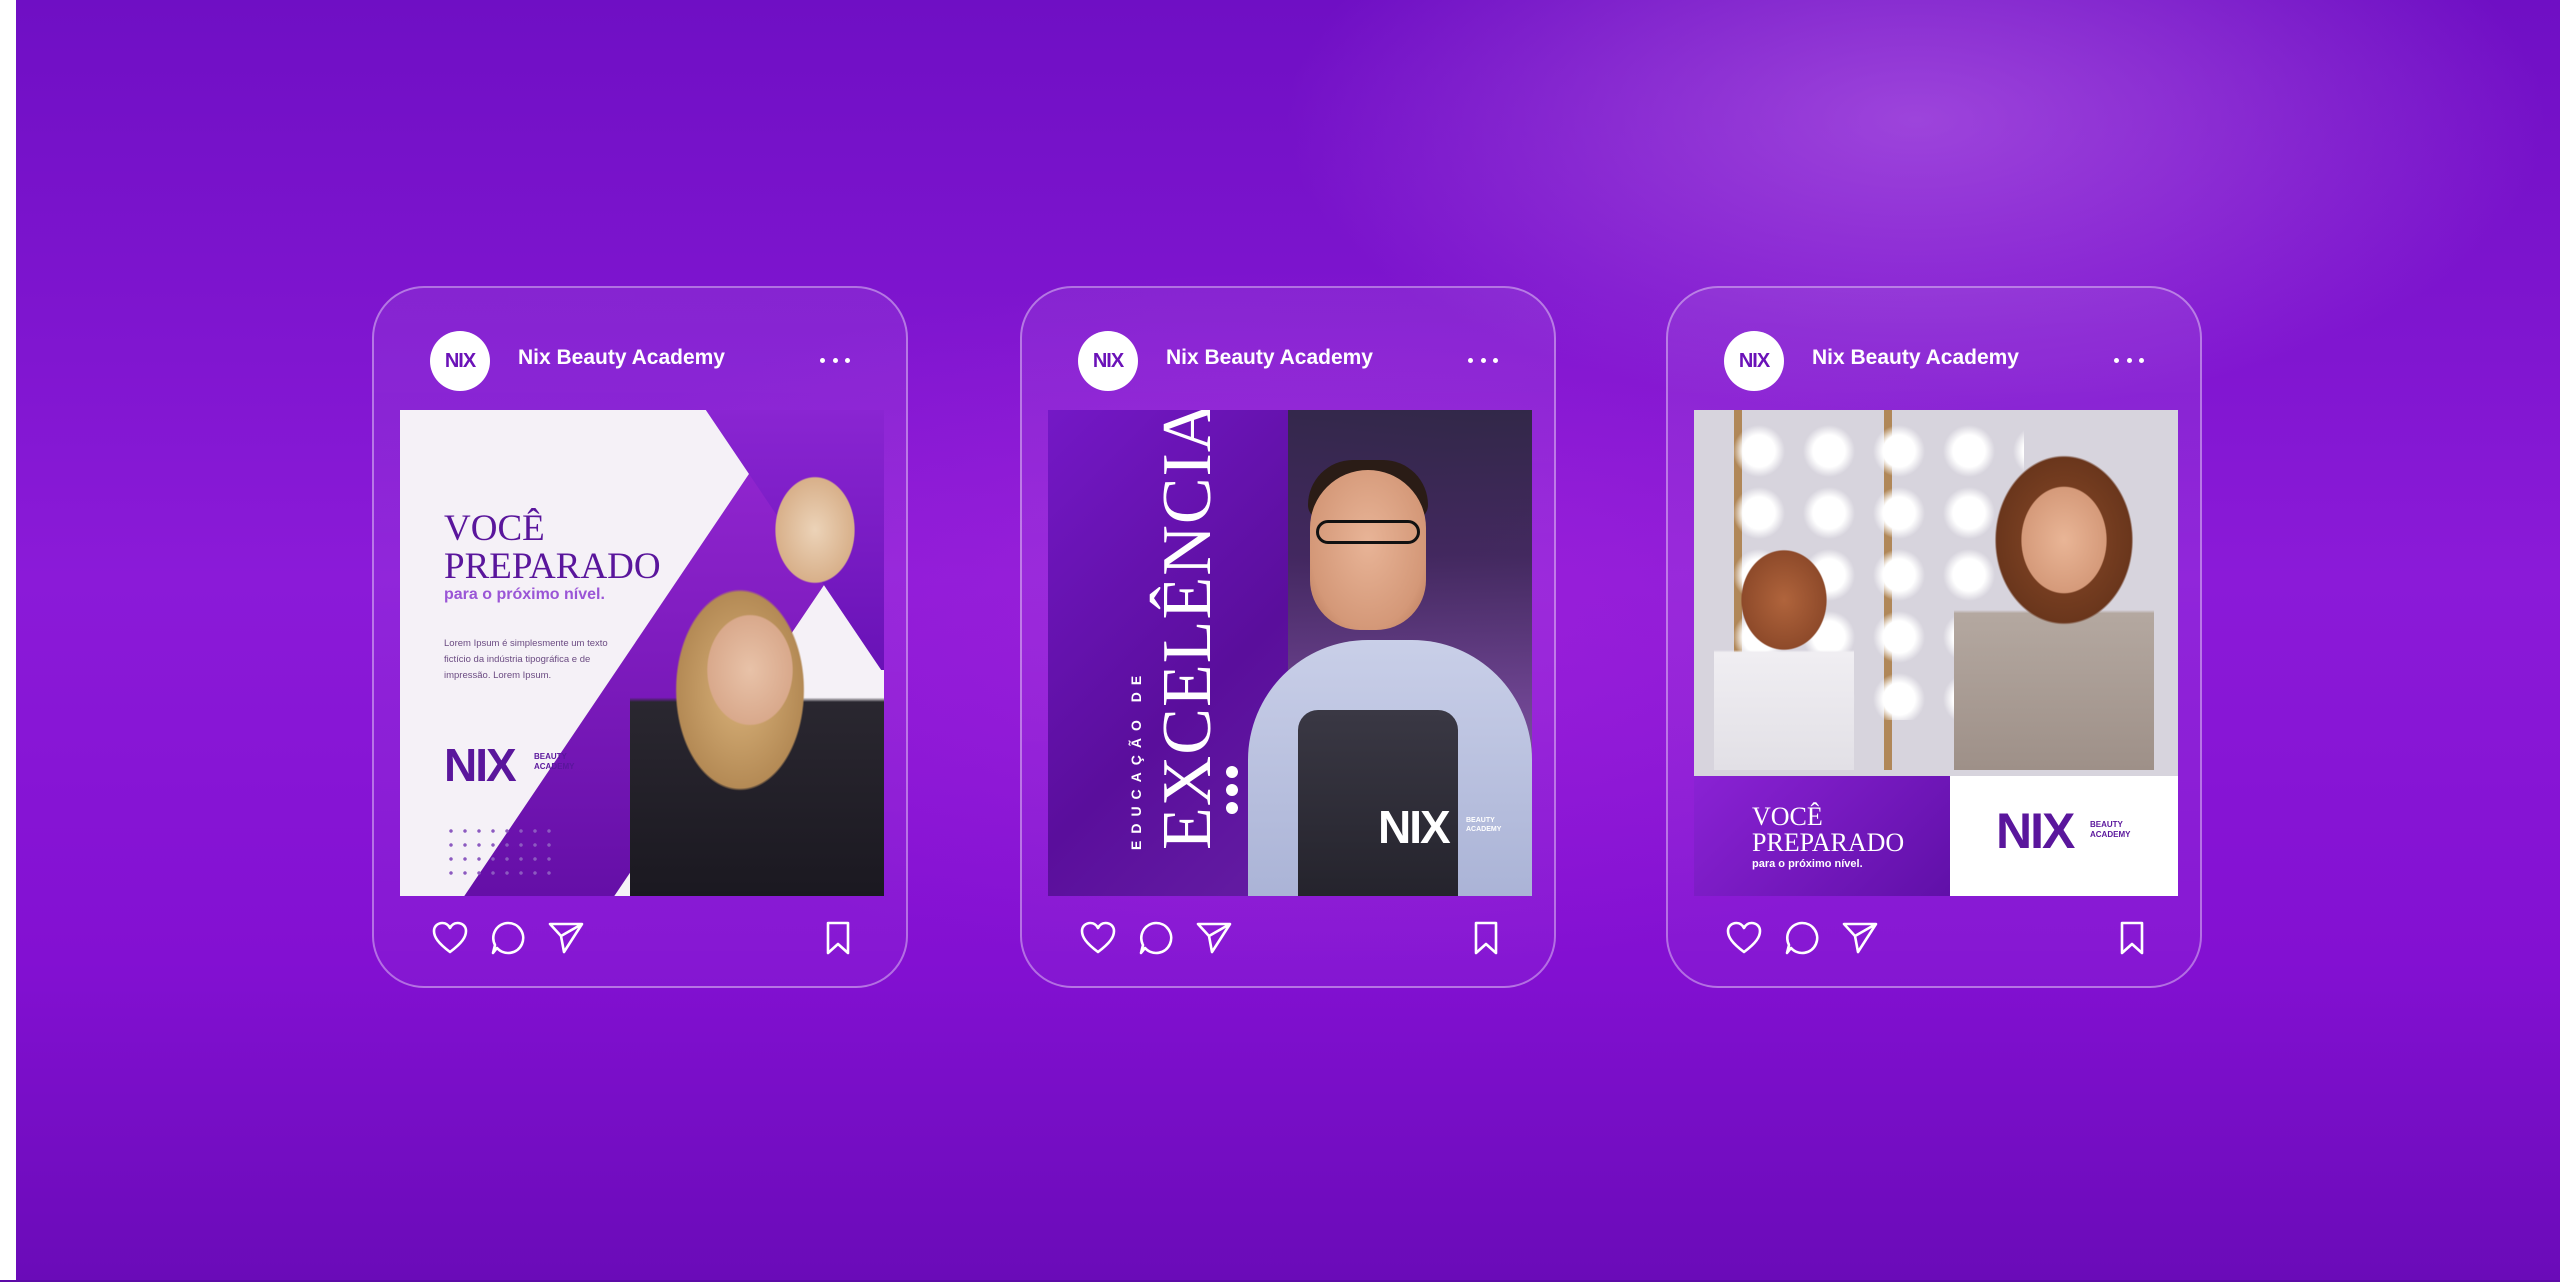 The width and height of the screenshot is (2560, 1282). Describe the element at coordinates (1368, 532) in the screenshot. I see `glasses` at that location.